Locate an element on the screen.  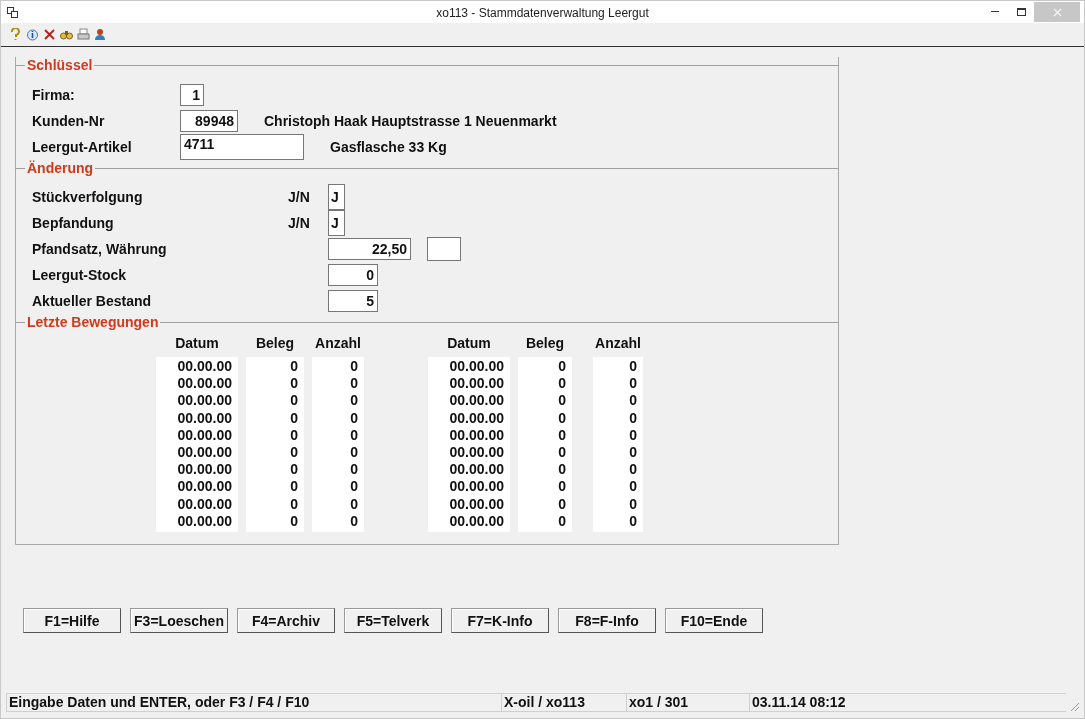
delete-icon is located at coordinates (49, 34).